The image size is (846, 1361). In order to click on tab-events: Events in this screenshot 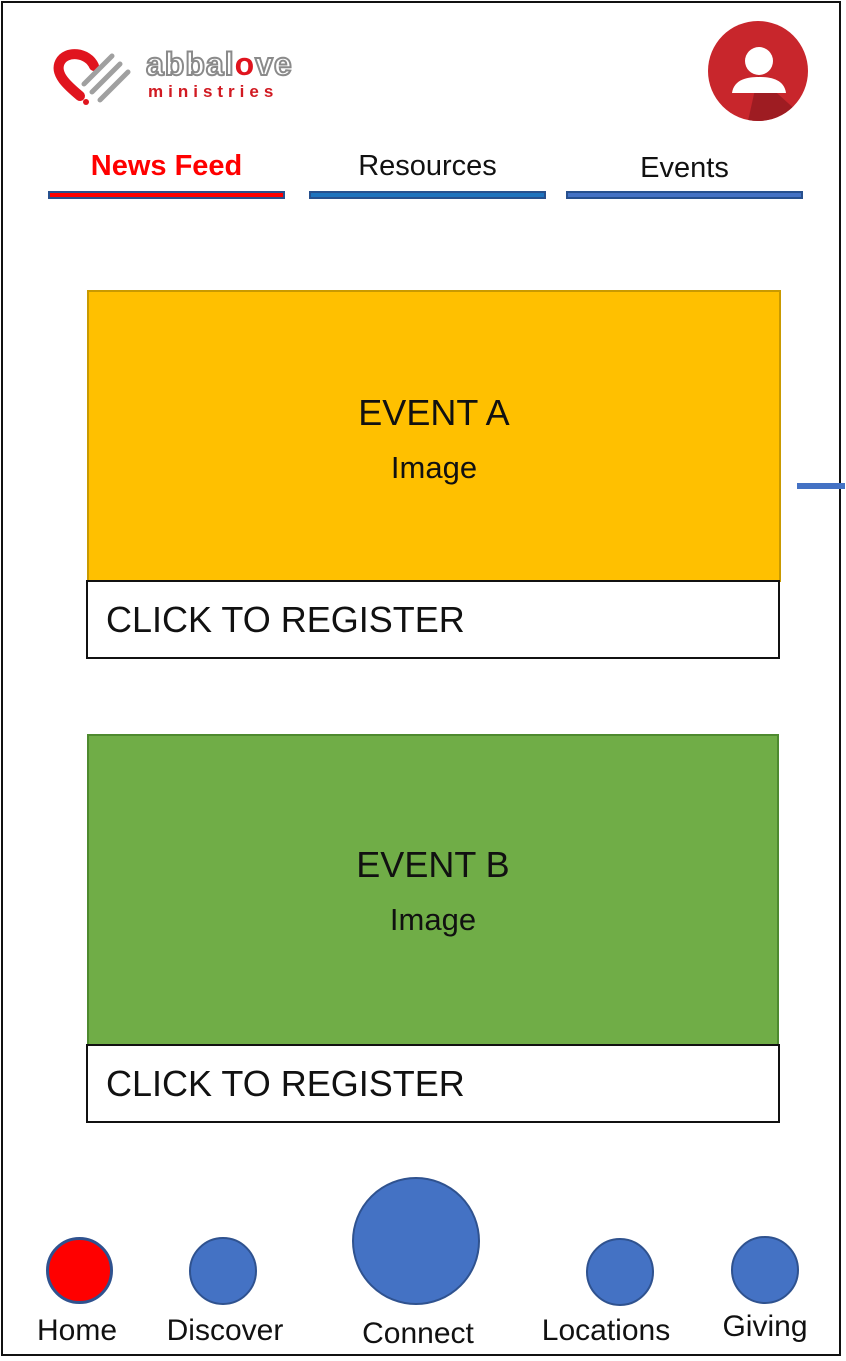, I will do `click(684, 172)`.